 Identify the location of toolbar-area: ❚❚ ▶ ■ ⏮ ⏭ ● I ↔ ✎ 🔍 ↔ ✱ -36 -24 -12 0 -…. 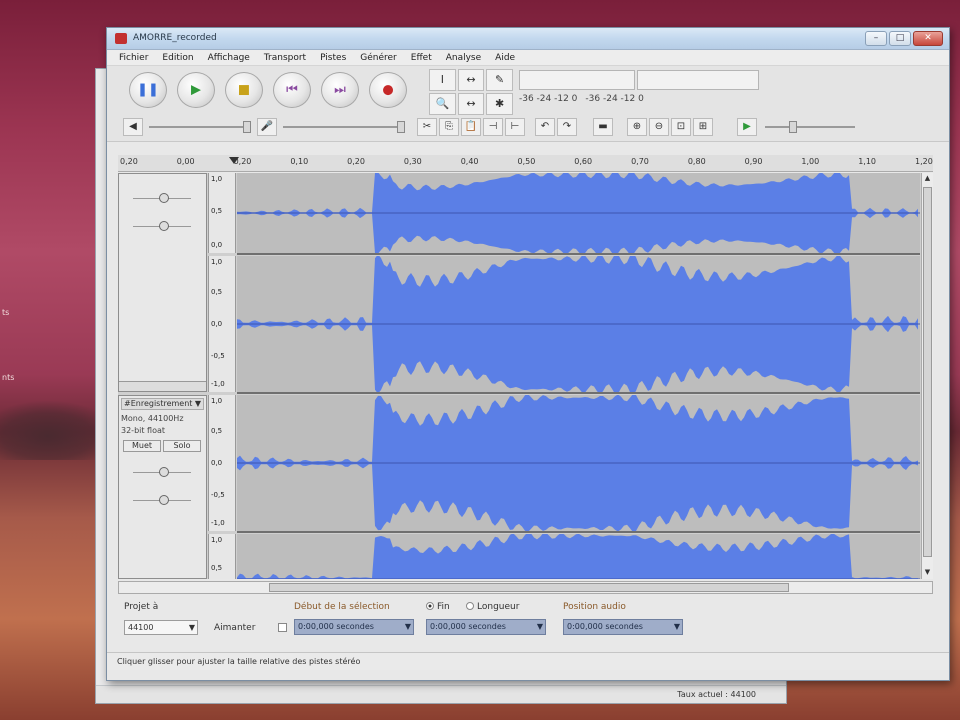
(528, 104).